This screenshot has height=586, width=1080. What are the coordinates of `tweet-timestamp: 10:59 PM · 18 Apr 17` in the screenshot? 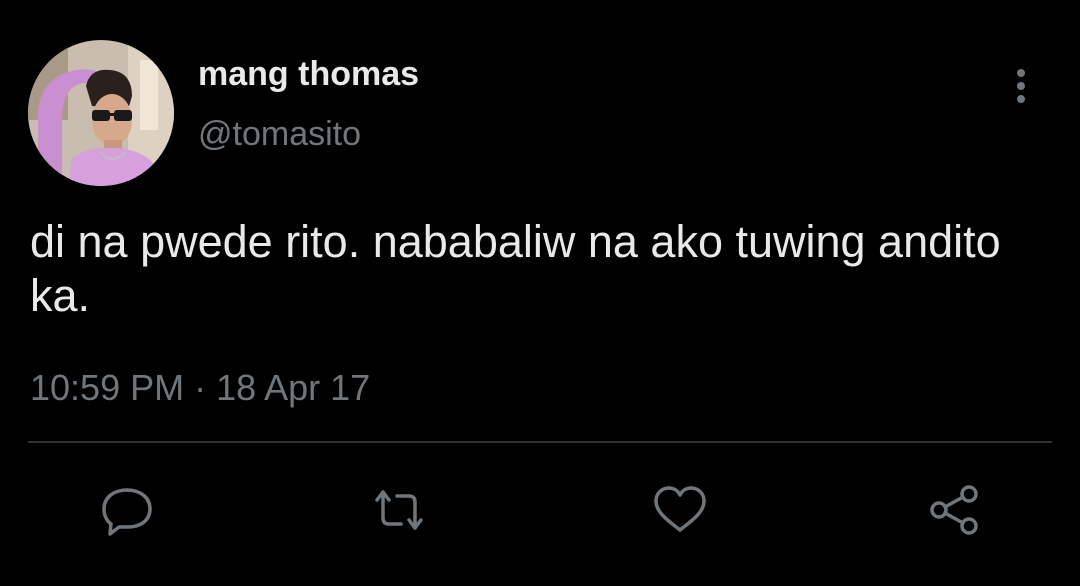 It's located at (200, 388).